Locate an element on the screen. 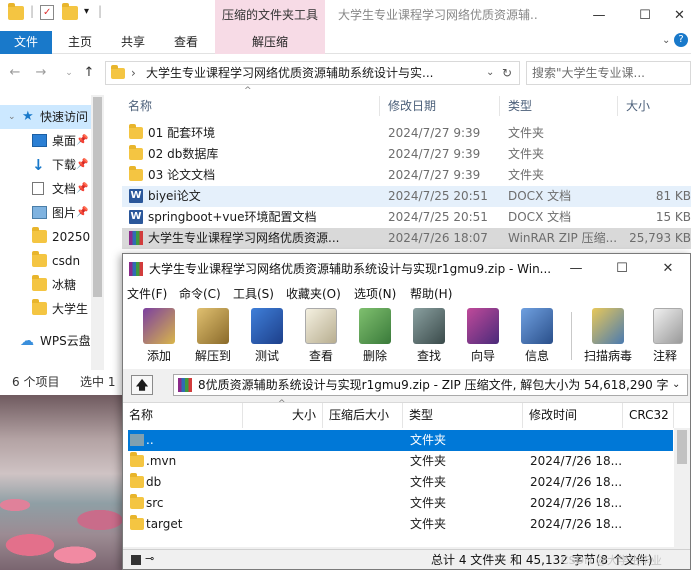  nav-scrollbar-thumb is located at coordinates (97, 197).